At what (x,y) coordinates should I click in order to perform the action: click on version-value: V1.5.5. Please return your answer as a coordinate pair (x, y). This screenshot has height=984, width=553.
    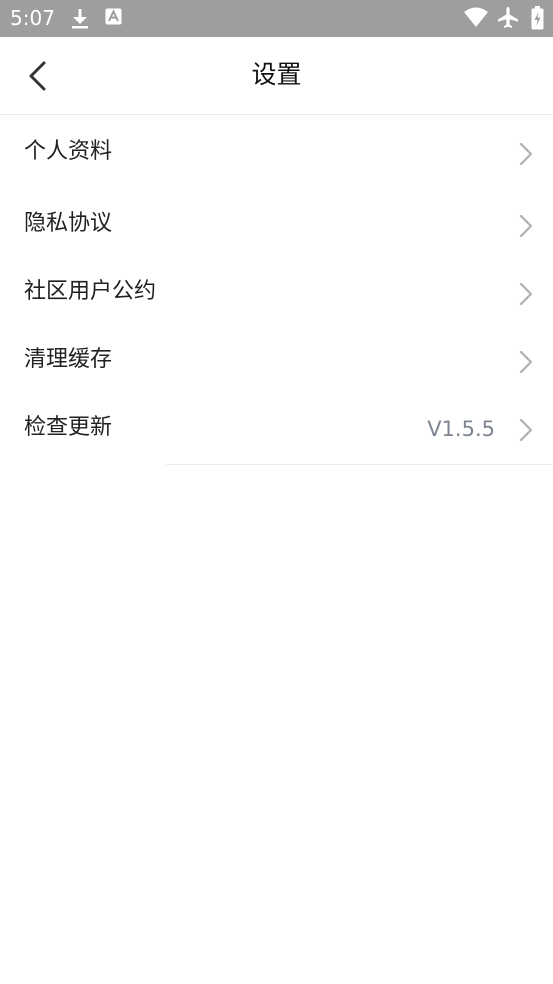
    Looking at the image, I should click on (461, 429).